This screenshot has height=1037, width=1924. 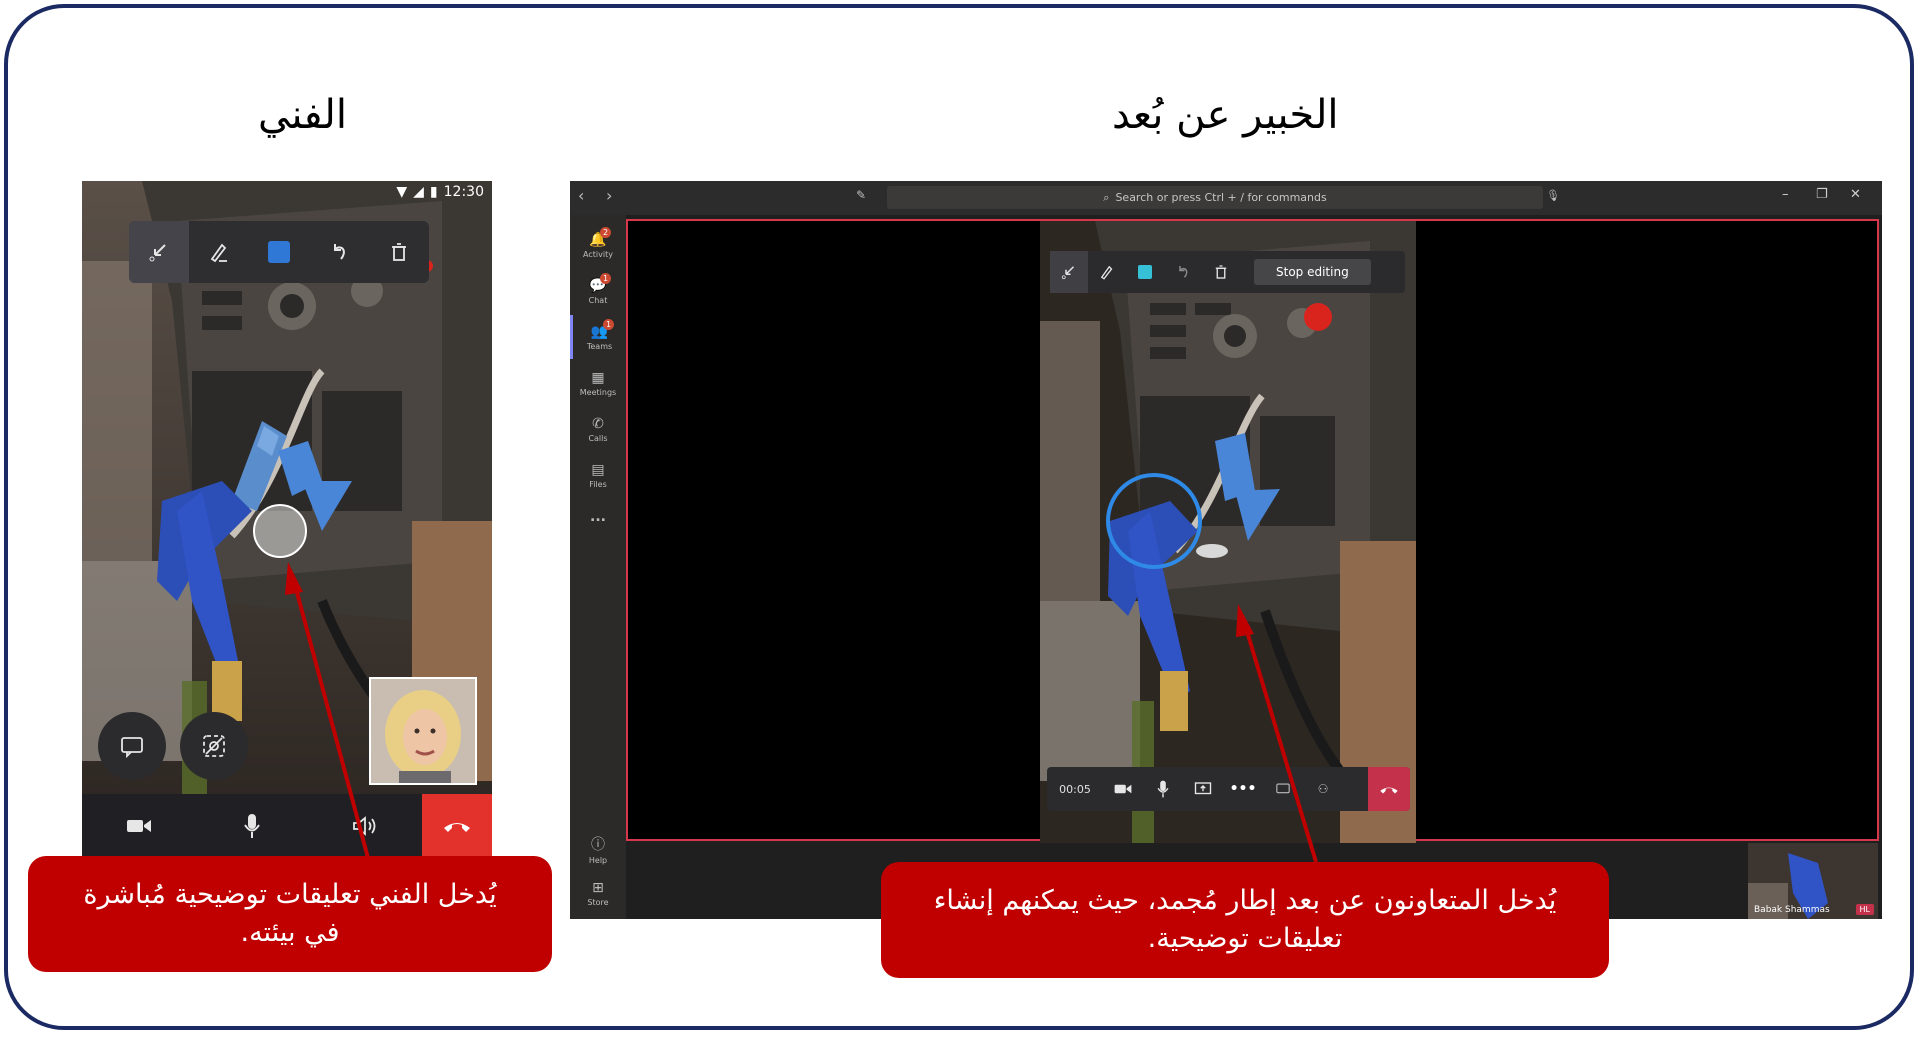 What do you see at coordinates (1822, 194) in the screenshot?
I see `restore-button: ❐` at bounding box center [1822, 194].